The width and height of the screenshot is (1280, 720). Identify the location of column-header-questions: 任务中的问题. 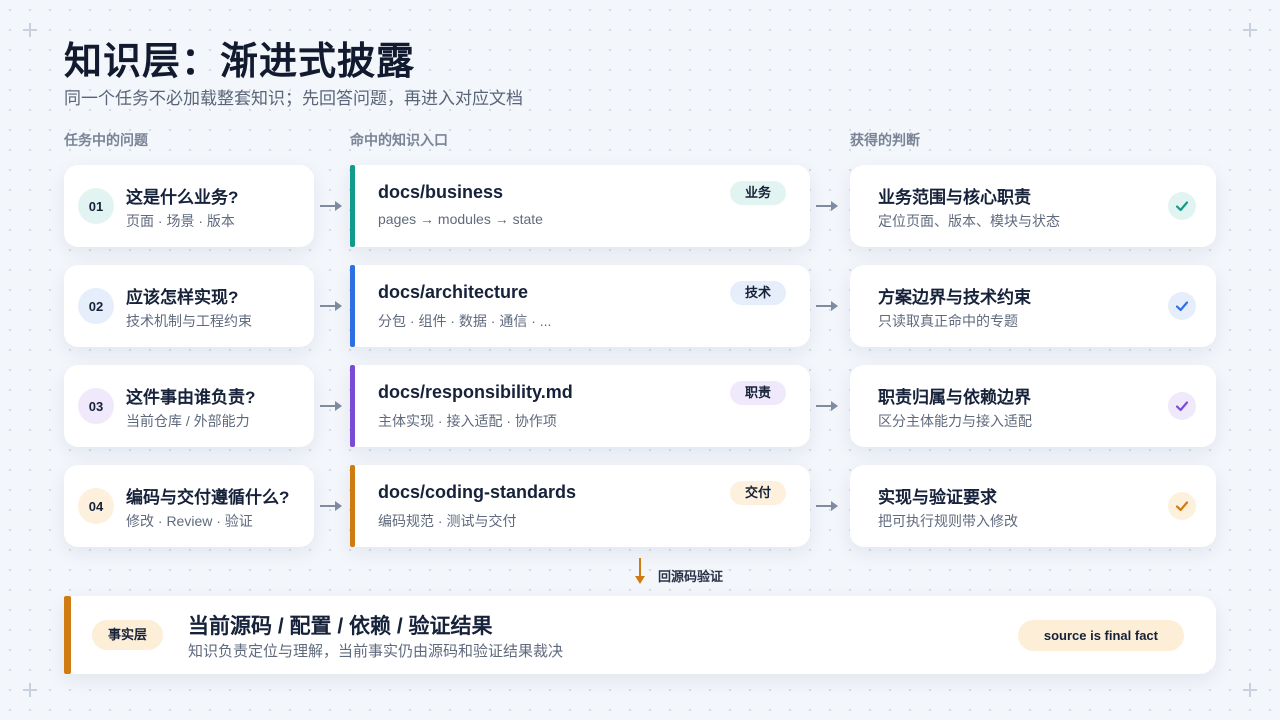
(106, 140).